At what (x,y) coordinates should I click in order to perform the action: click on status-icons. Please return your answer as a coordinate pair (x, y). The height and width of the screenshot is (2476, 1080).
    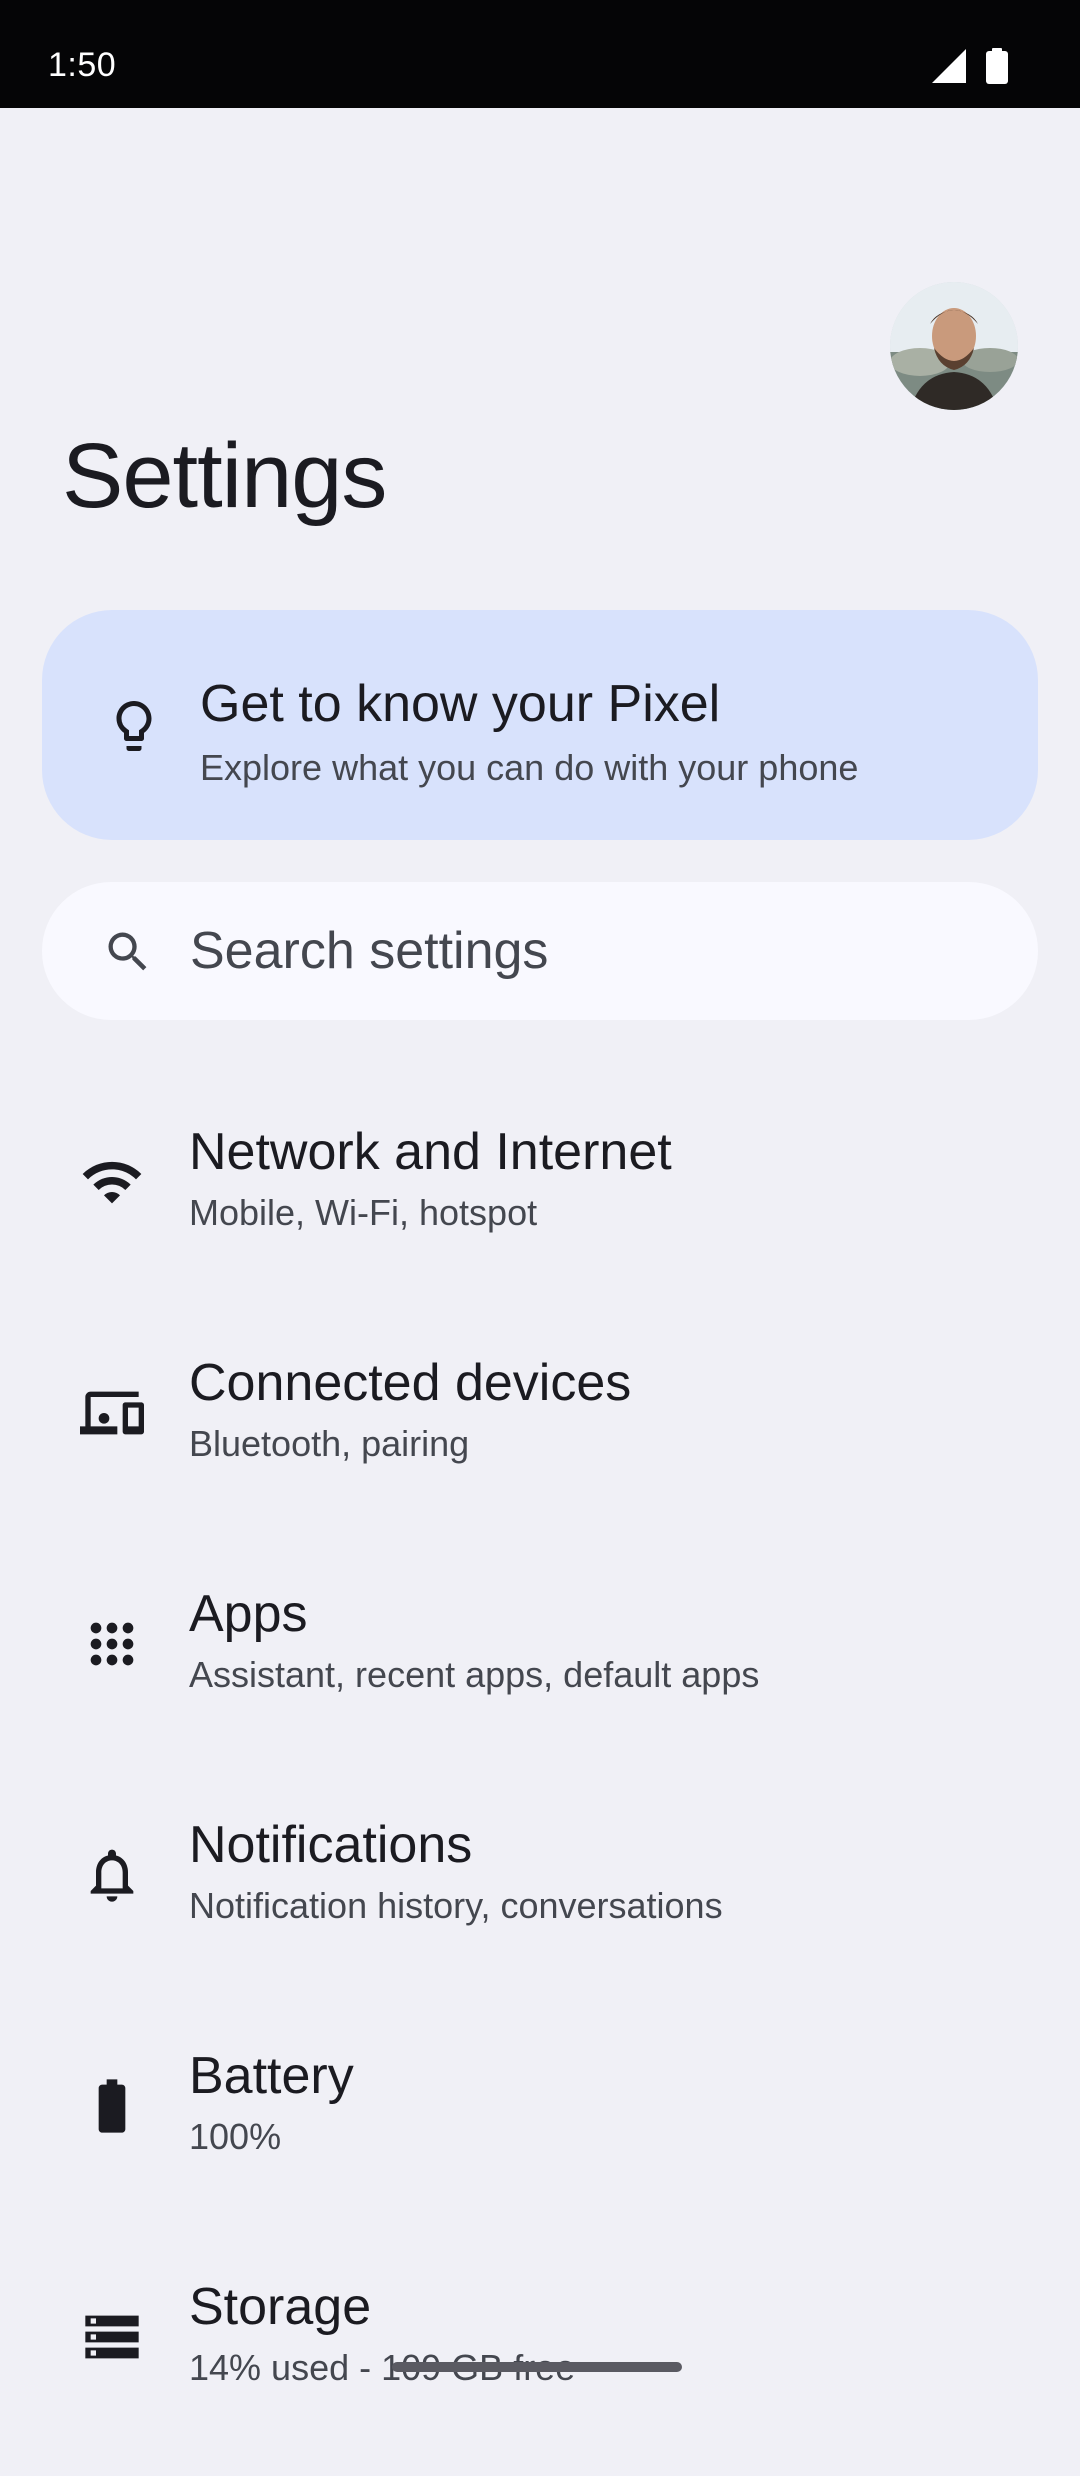
    Looking at the image, I should click on (970, 68).